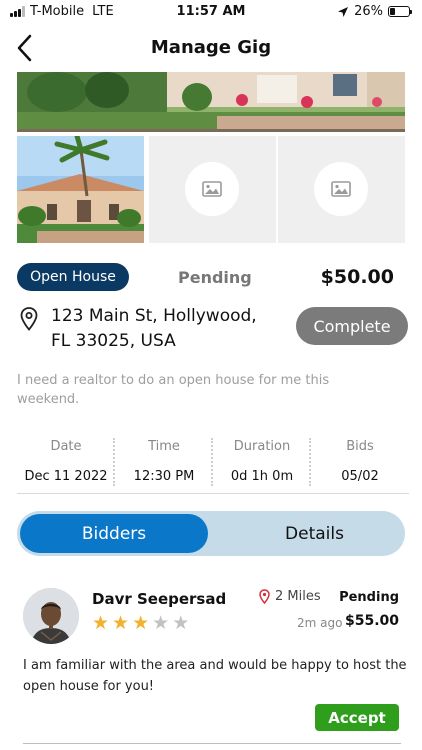 The height and width of the screenshot is (750, 422). Describe the element at coordinates (164, 446) in the screenshot. I see `stat-label: Time` at that location.